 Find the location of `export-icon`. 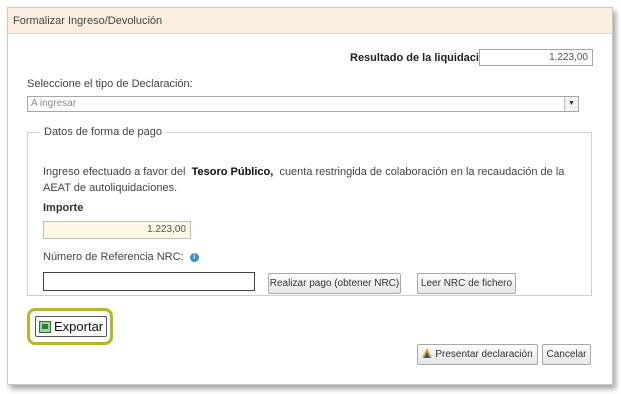

export-icon is located at coordinates (45, 327).